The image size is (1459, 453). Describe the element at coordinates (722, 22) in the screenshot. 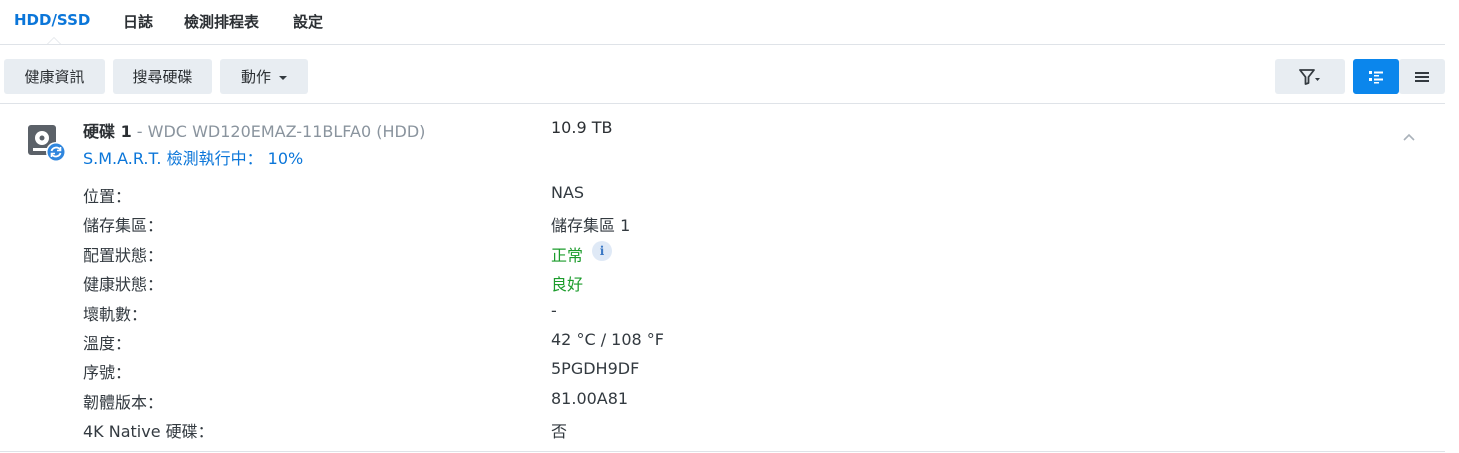

I see `tab-bar: HDD/SSD 日誌 檢測排程表 設定` at that location.